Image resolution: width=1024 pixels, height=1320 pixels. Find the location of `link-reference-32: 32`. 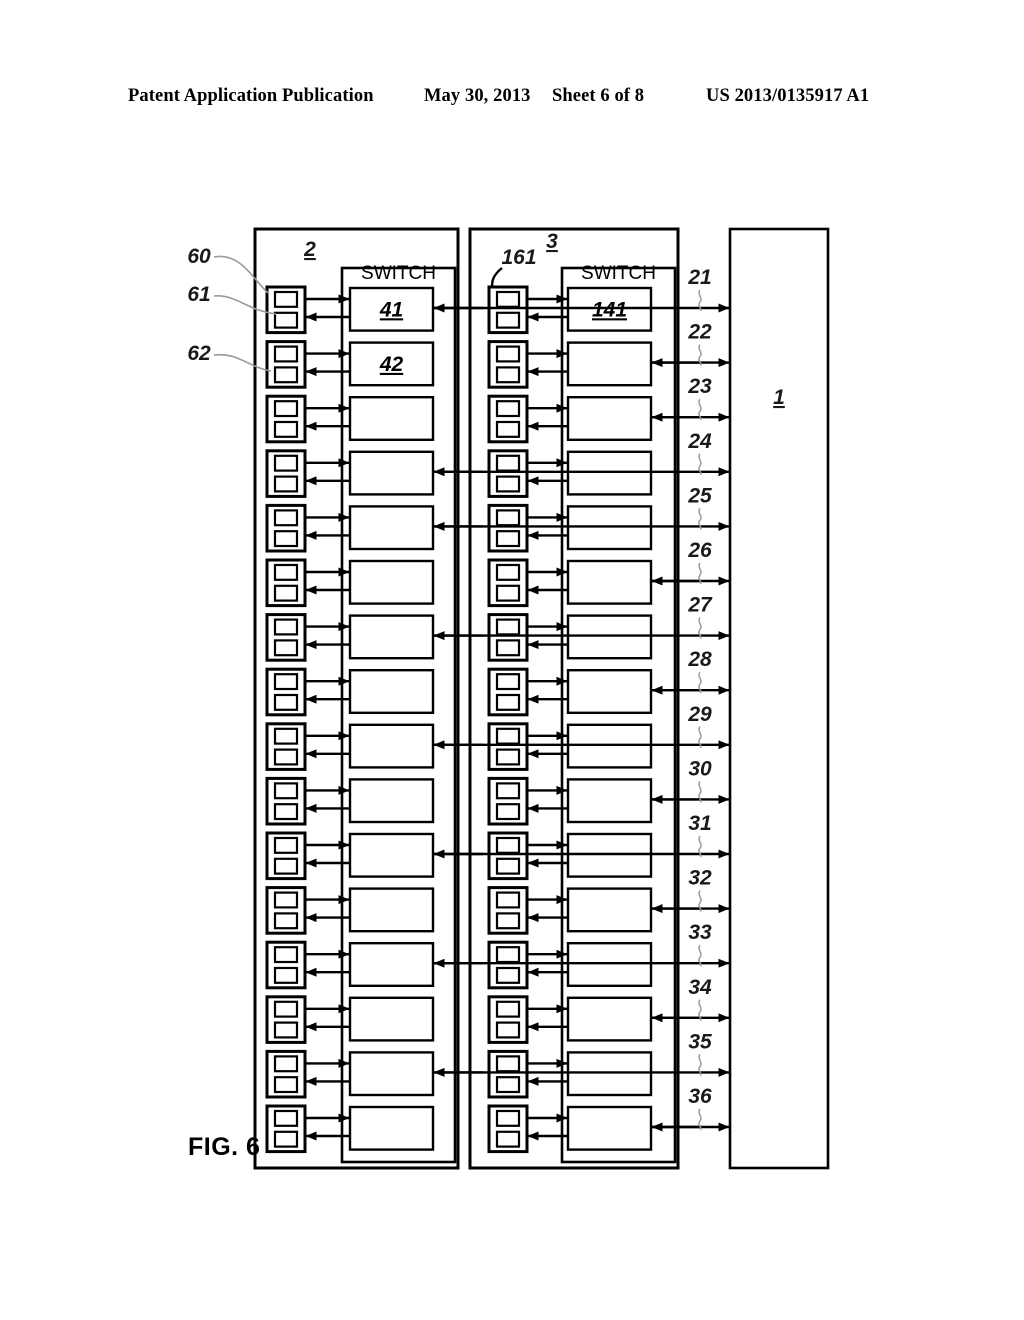

link-reference-32: 32 is located at coordinates (700, 878).